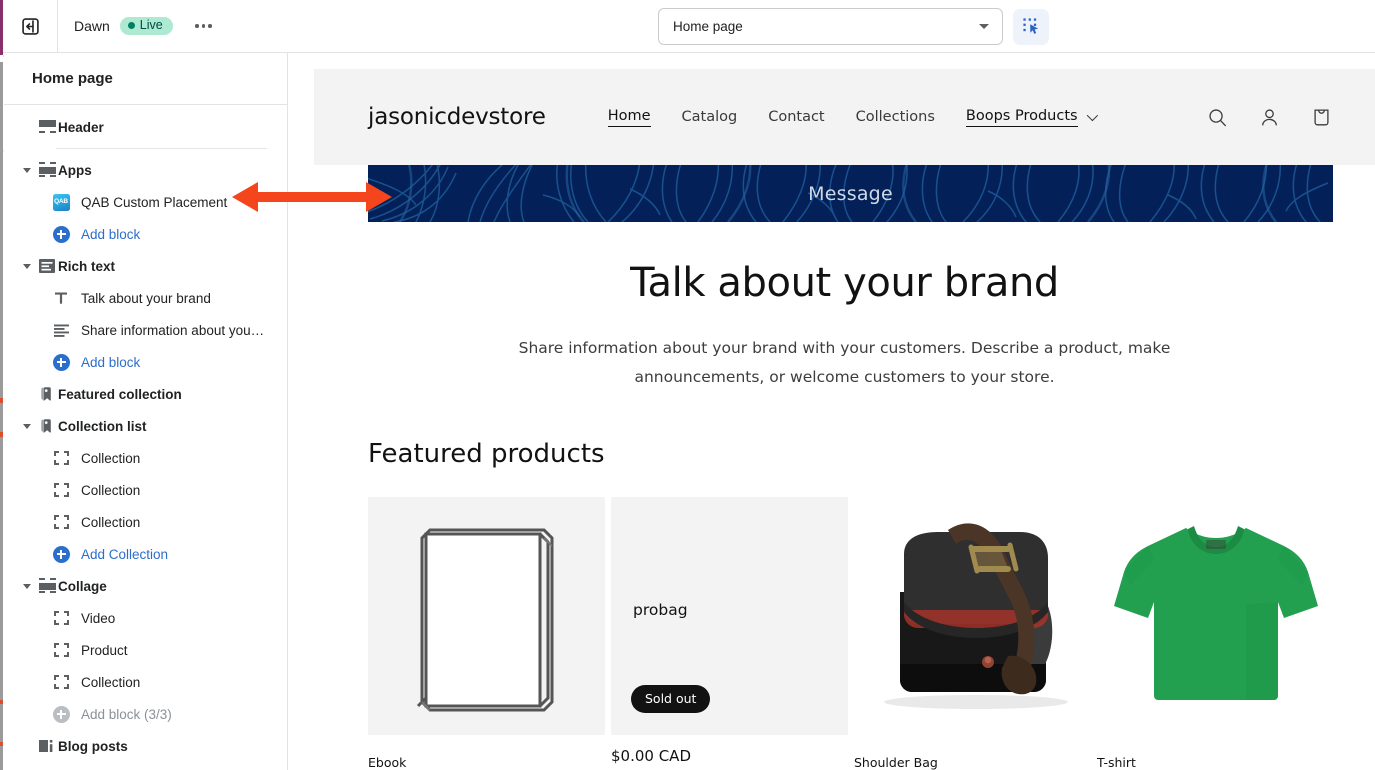 Image resolution: width=1375 pixels, height=770 pixels. I want to click on storefront-header-icons, so click(1269, 117).